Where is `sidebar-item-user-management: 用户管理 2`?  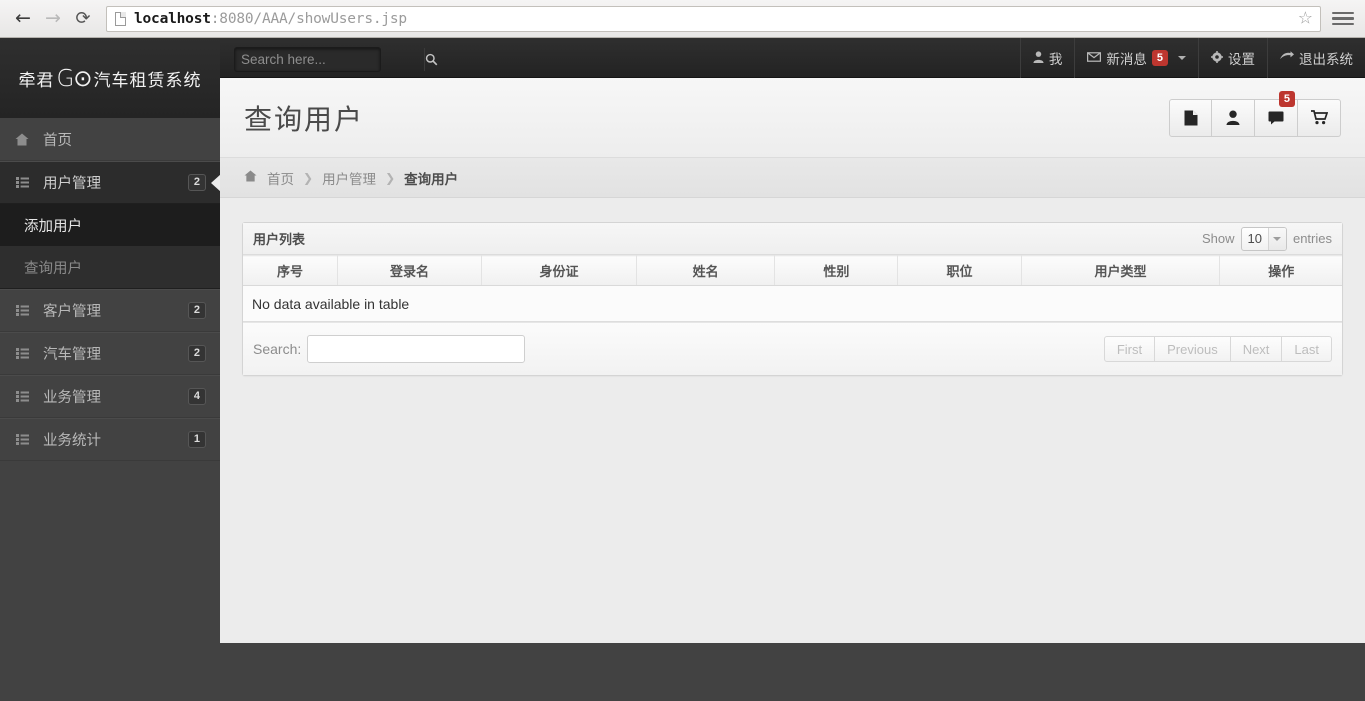
sidebar-item-user-management: 用户管理 2 is located at coordinates (110, 182).